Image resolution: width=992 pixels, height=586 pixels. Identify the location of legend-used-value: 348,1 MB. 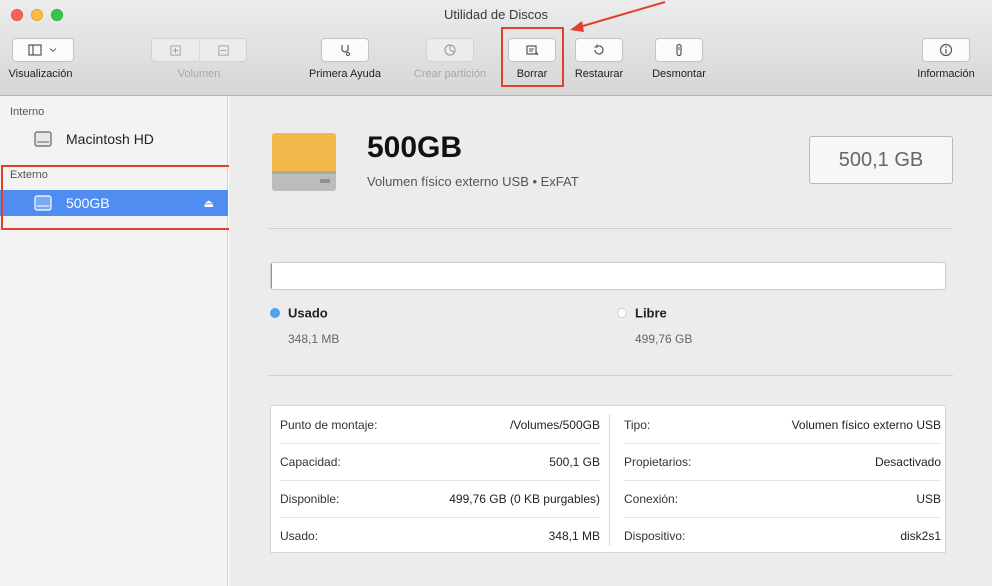
(314, 339).